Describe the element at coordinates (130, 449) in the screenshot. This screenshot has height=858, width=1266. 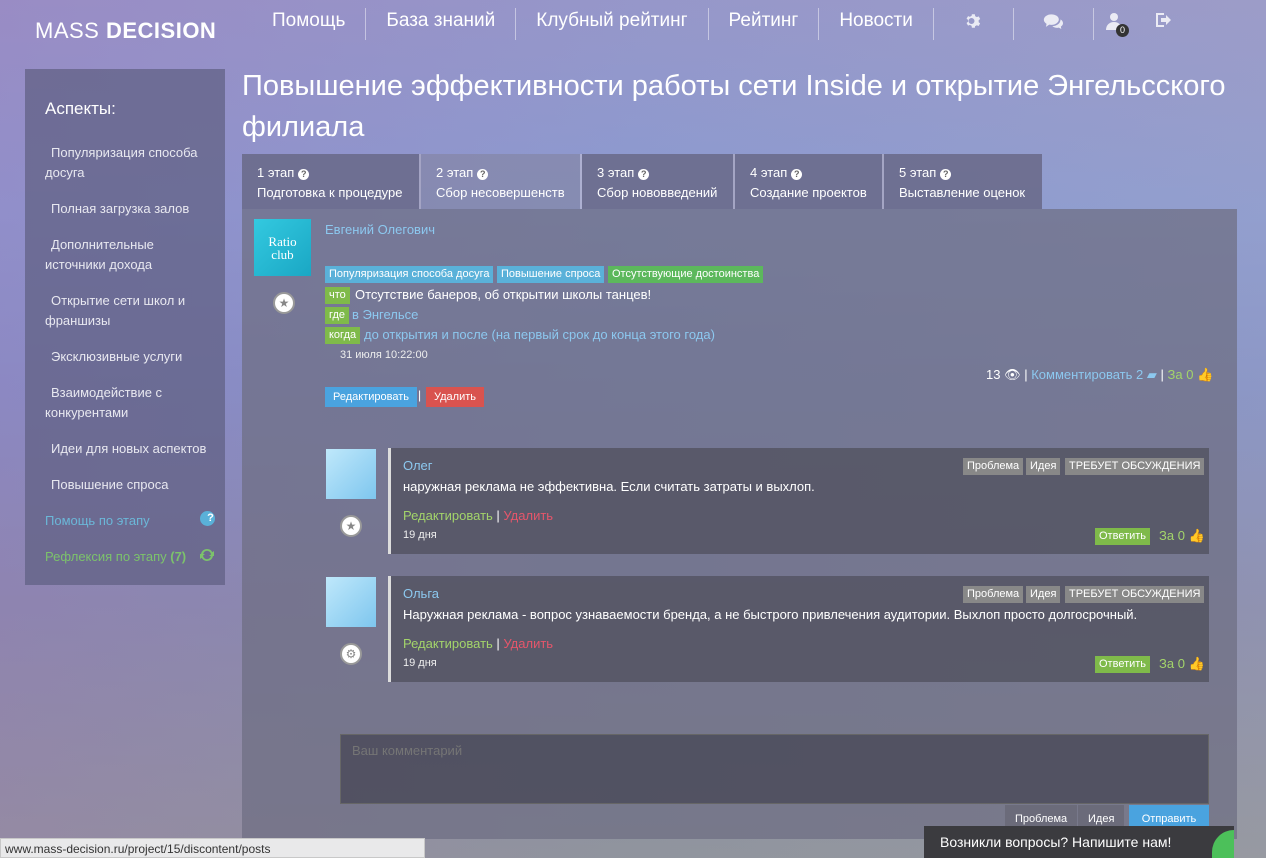
I see `sidebar-item-new-ideas: Идеи для новых аспектов` at that location.